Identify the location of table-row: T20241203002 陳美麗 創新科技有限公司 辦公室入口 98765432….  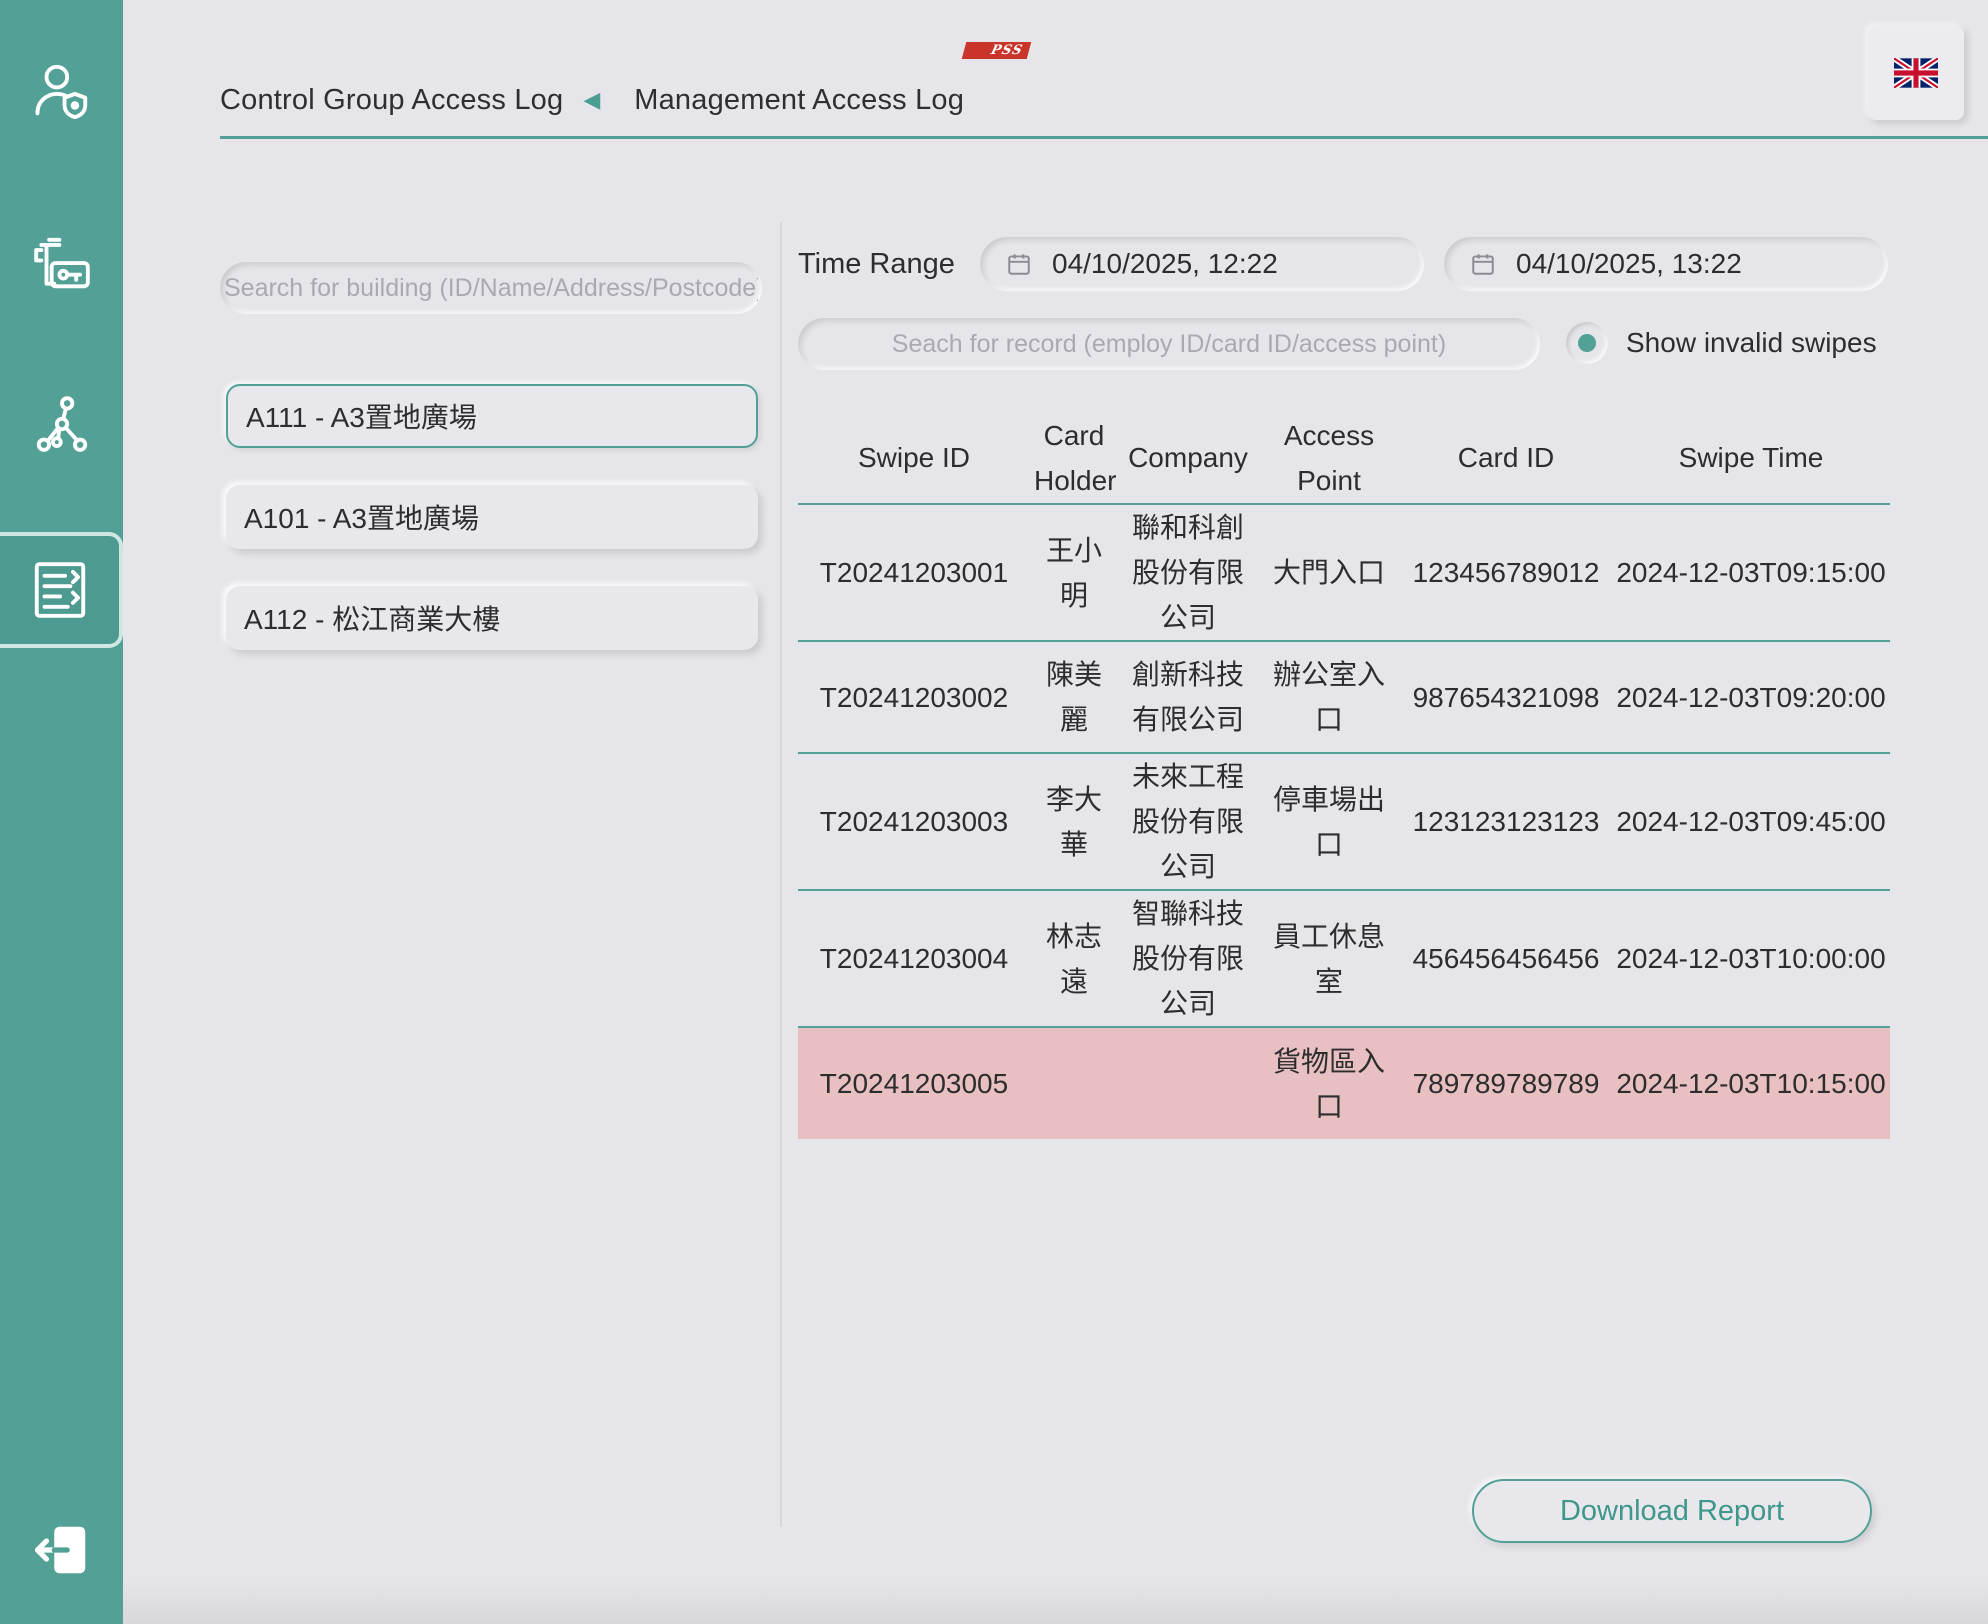
(1344, 697).